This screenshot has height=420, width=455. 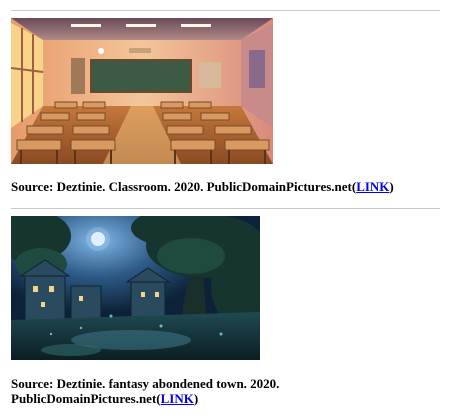 I want to click on top-divider, so click(x=225, y=10).